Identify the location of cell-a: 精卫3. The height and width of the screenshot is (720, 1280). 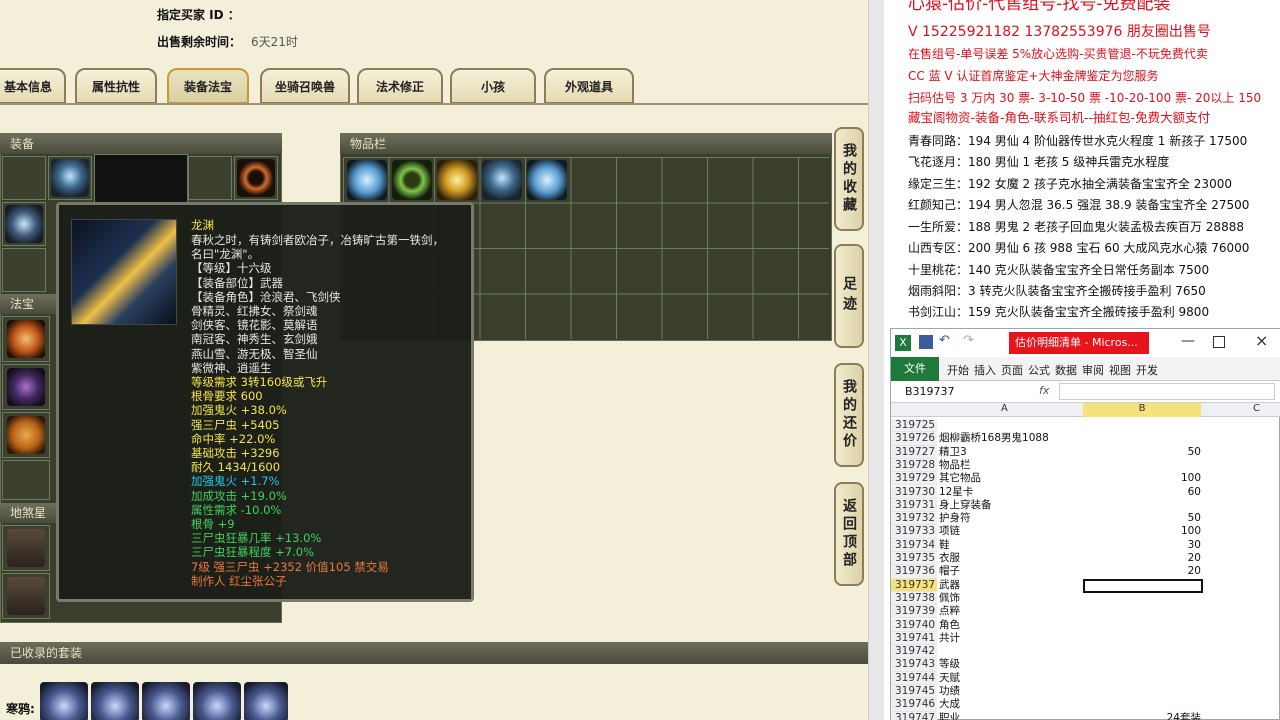
(953, 452).